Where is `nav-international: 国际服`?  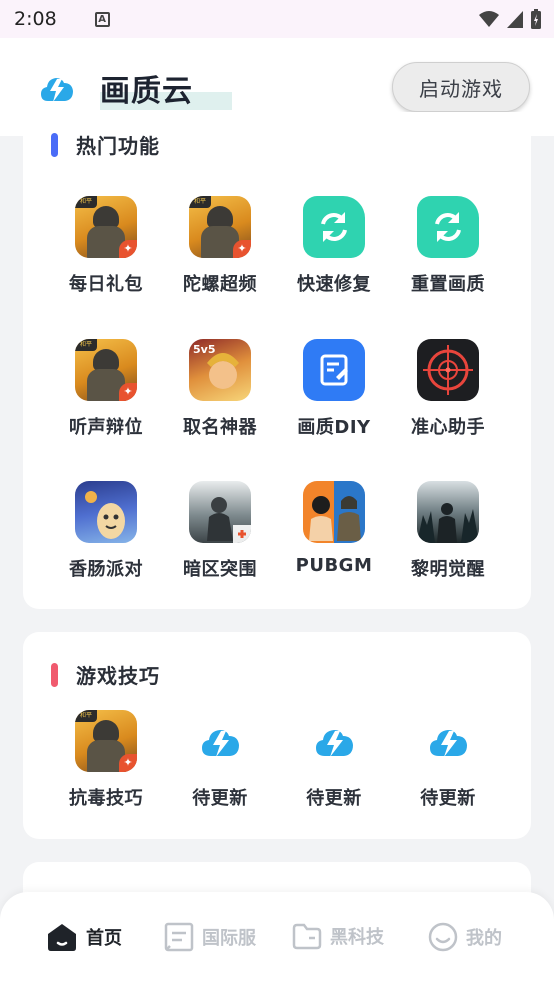 nav-international: 国际服 is located at coordinates (210, 937).